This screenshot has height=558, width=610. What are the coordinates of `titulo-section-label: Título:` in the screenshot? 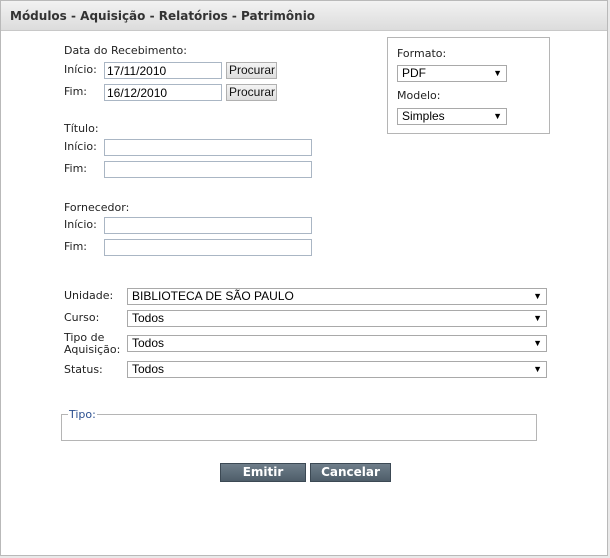 It's located at (81, 128).